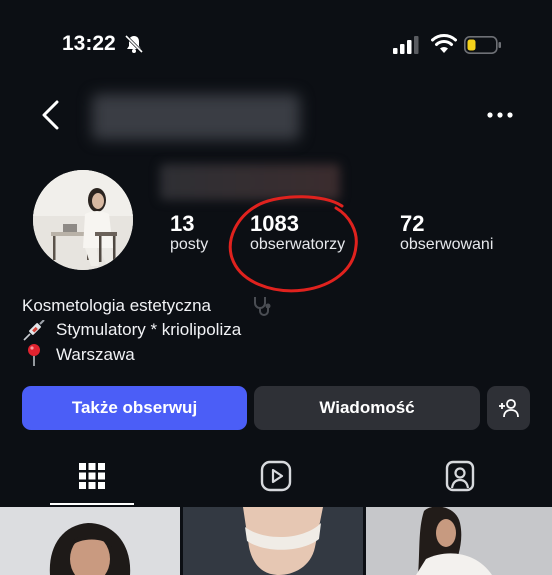 The image size is (552, 575). I want to click on bio-line-services: Stymulatory * kriolipoliza, so click(149, 329).